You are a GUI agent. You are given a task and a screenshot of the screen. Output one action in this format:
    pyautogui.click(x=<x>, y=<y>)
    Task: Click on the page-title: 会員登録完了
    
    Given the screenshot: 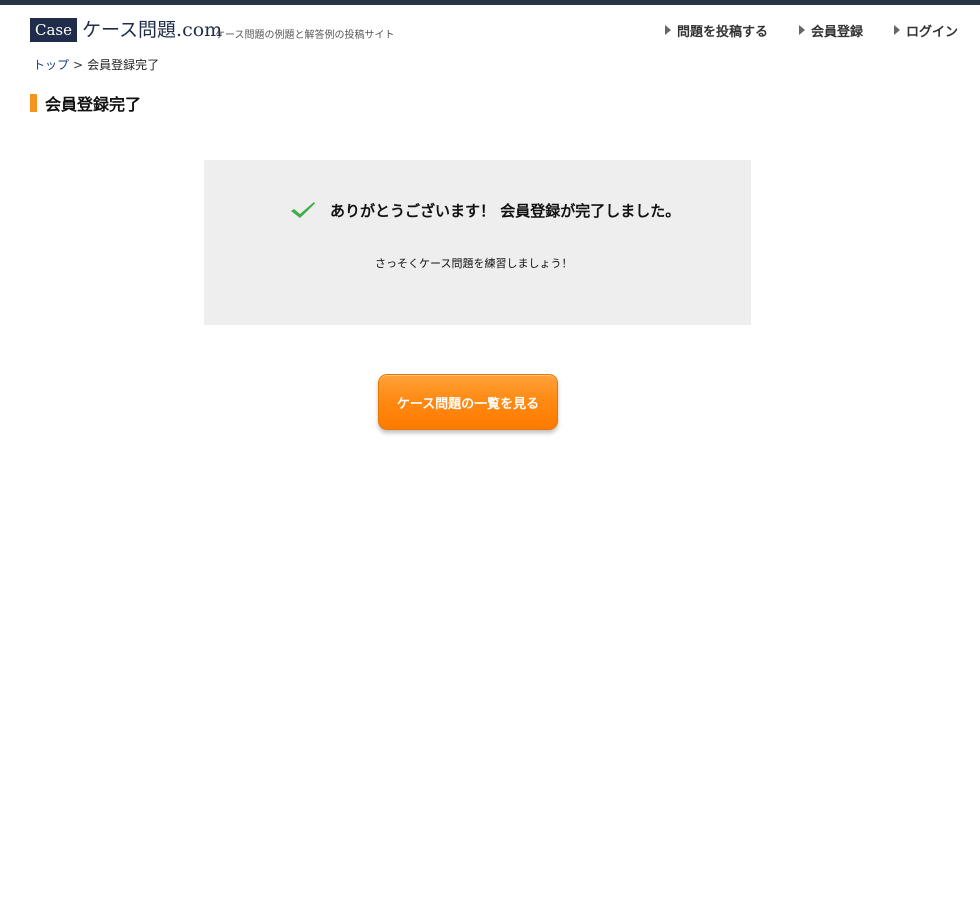 What is the action you would take?
    pyautogui.click(x=86, y=104)
    